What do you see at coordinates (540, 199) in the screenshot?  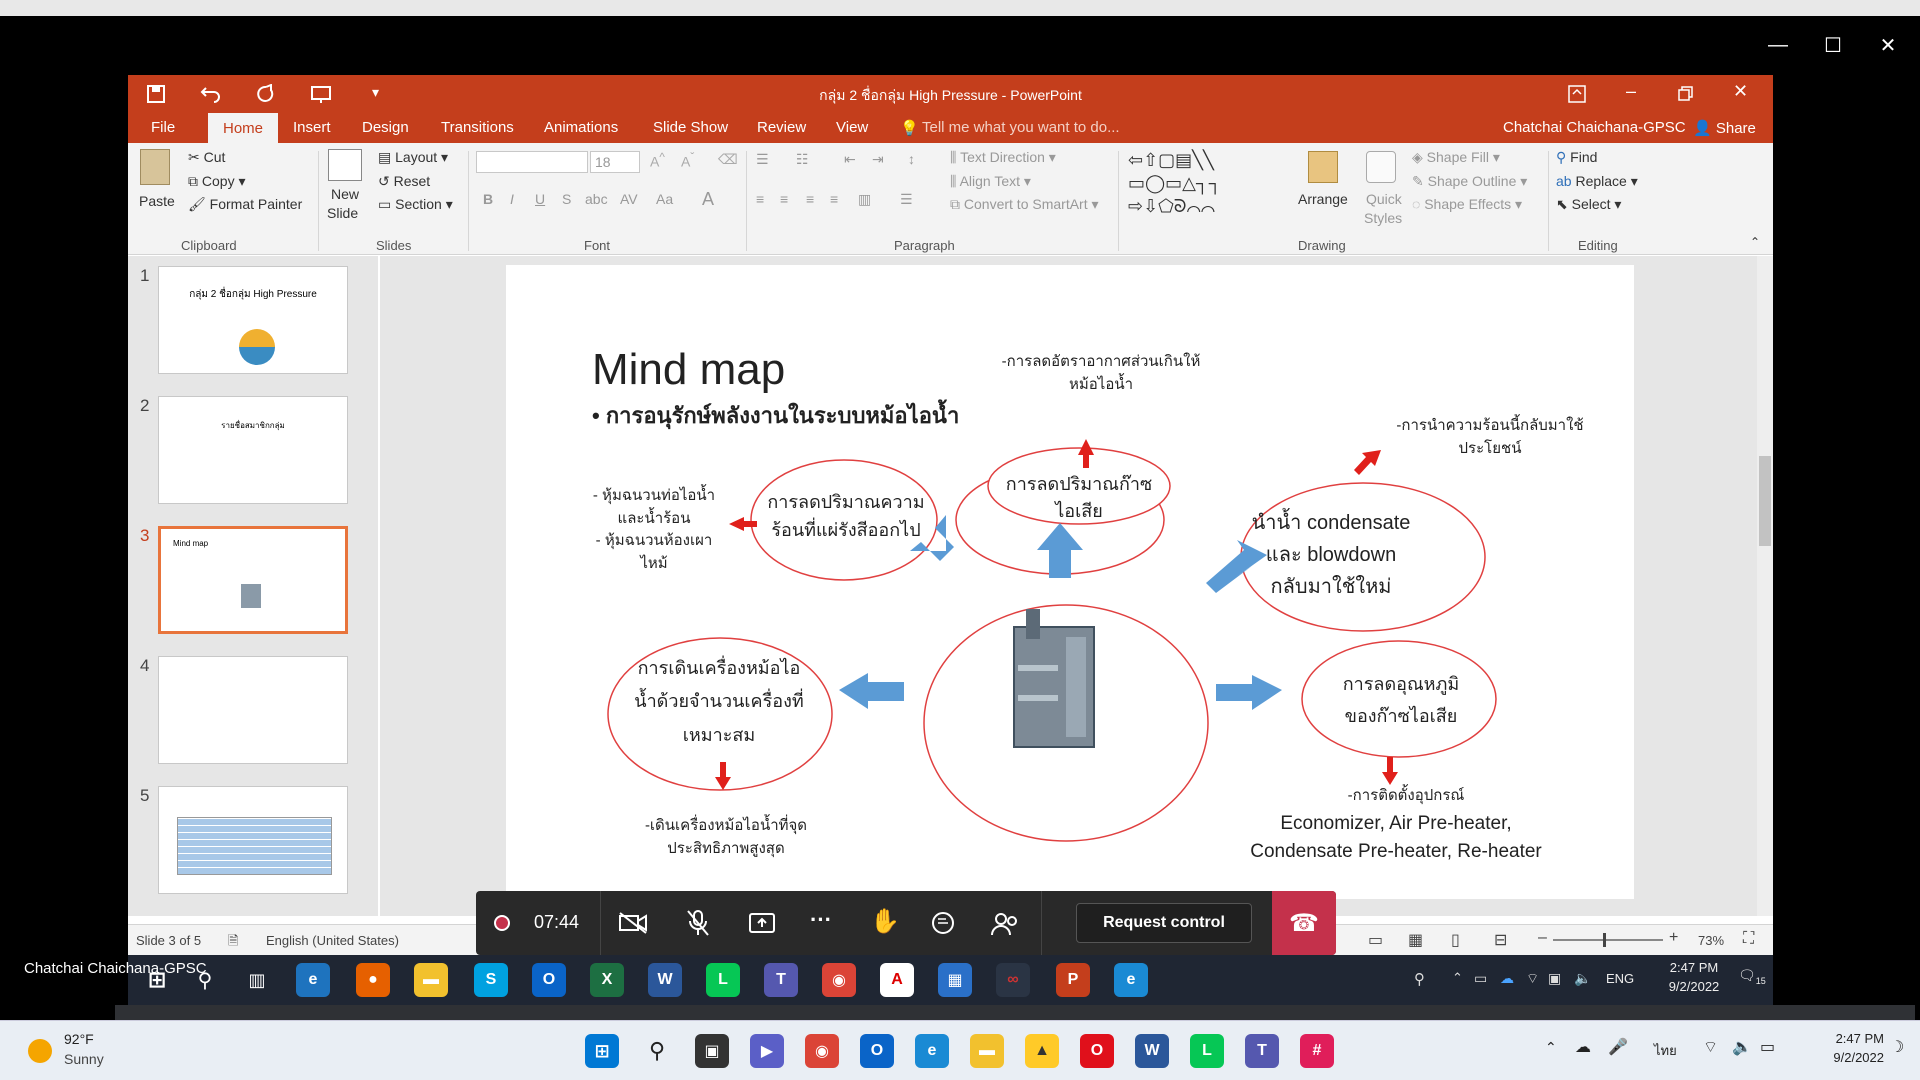 I see `underline-icon: U` at bounding box center [540, 199].